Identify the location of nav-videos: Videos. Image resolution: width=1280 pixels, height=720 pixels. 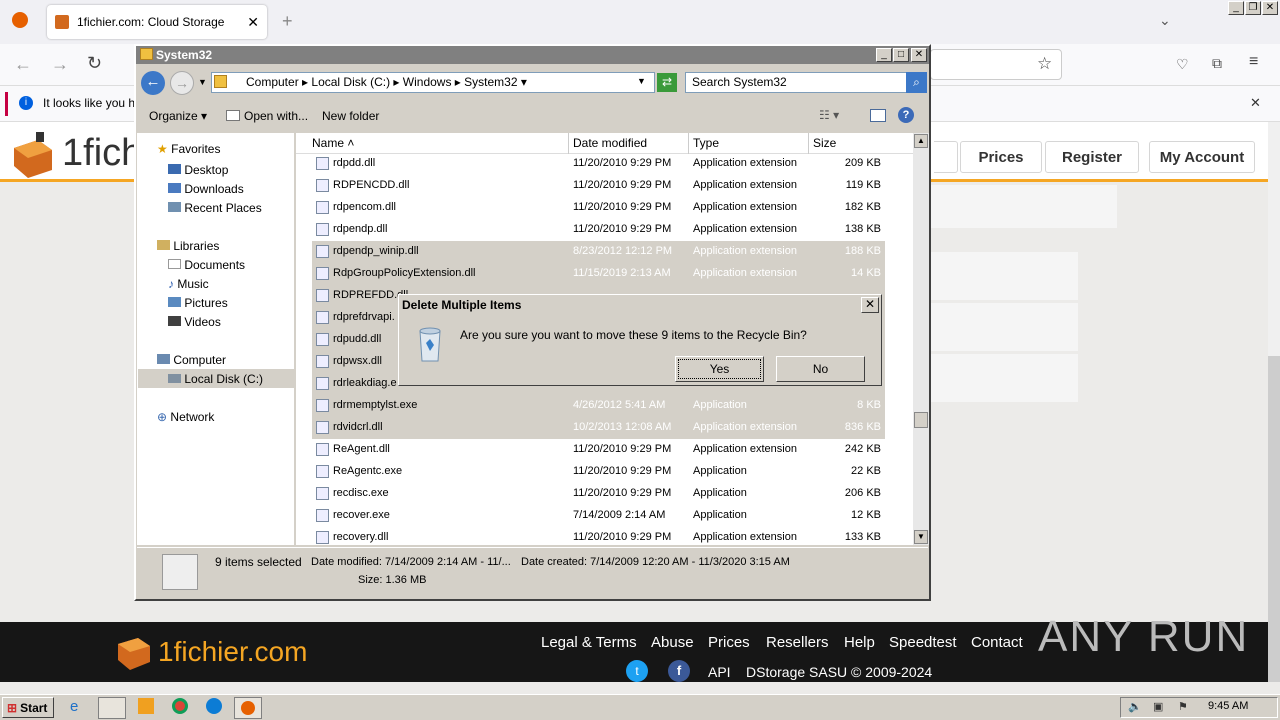
(194, 322).